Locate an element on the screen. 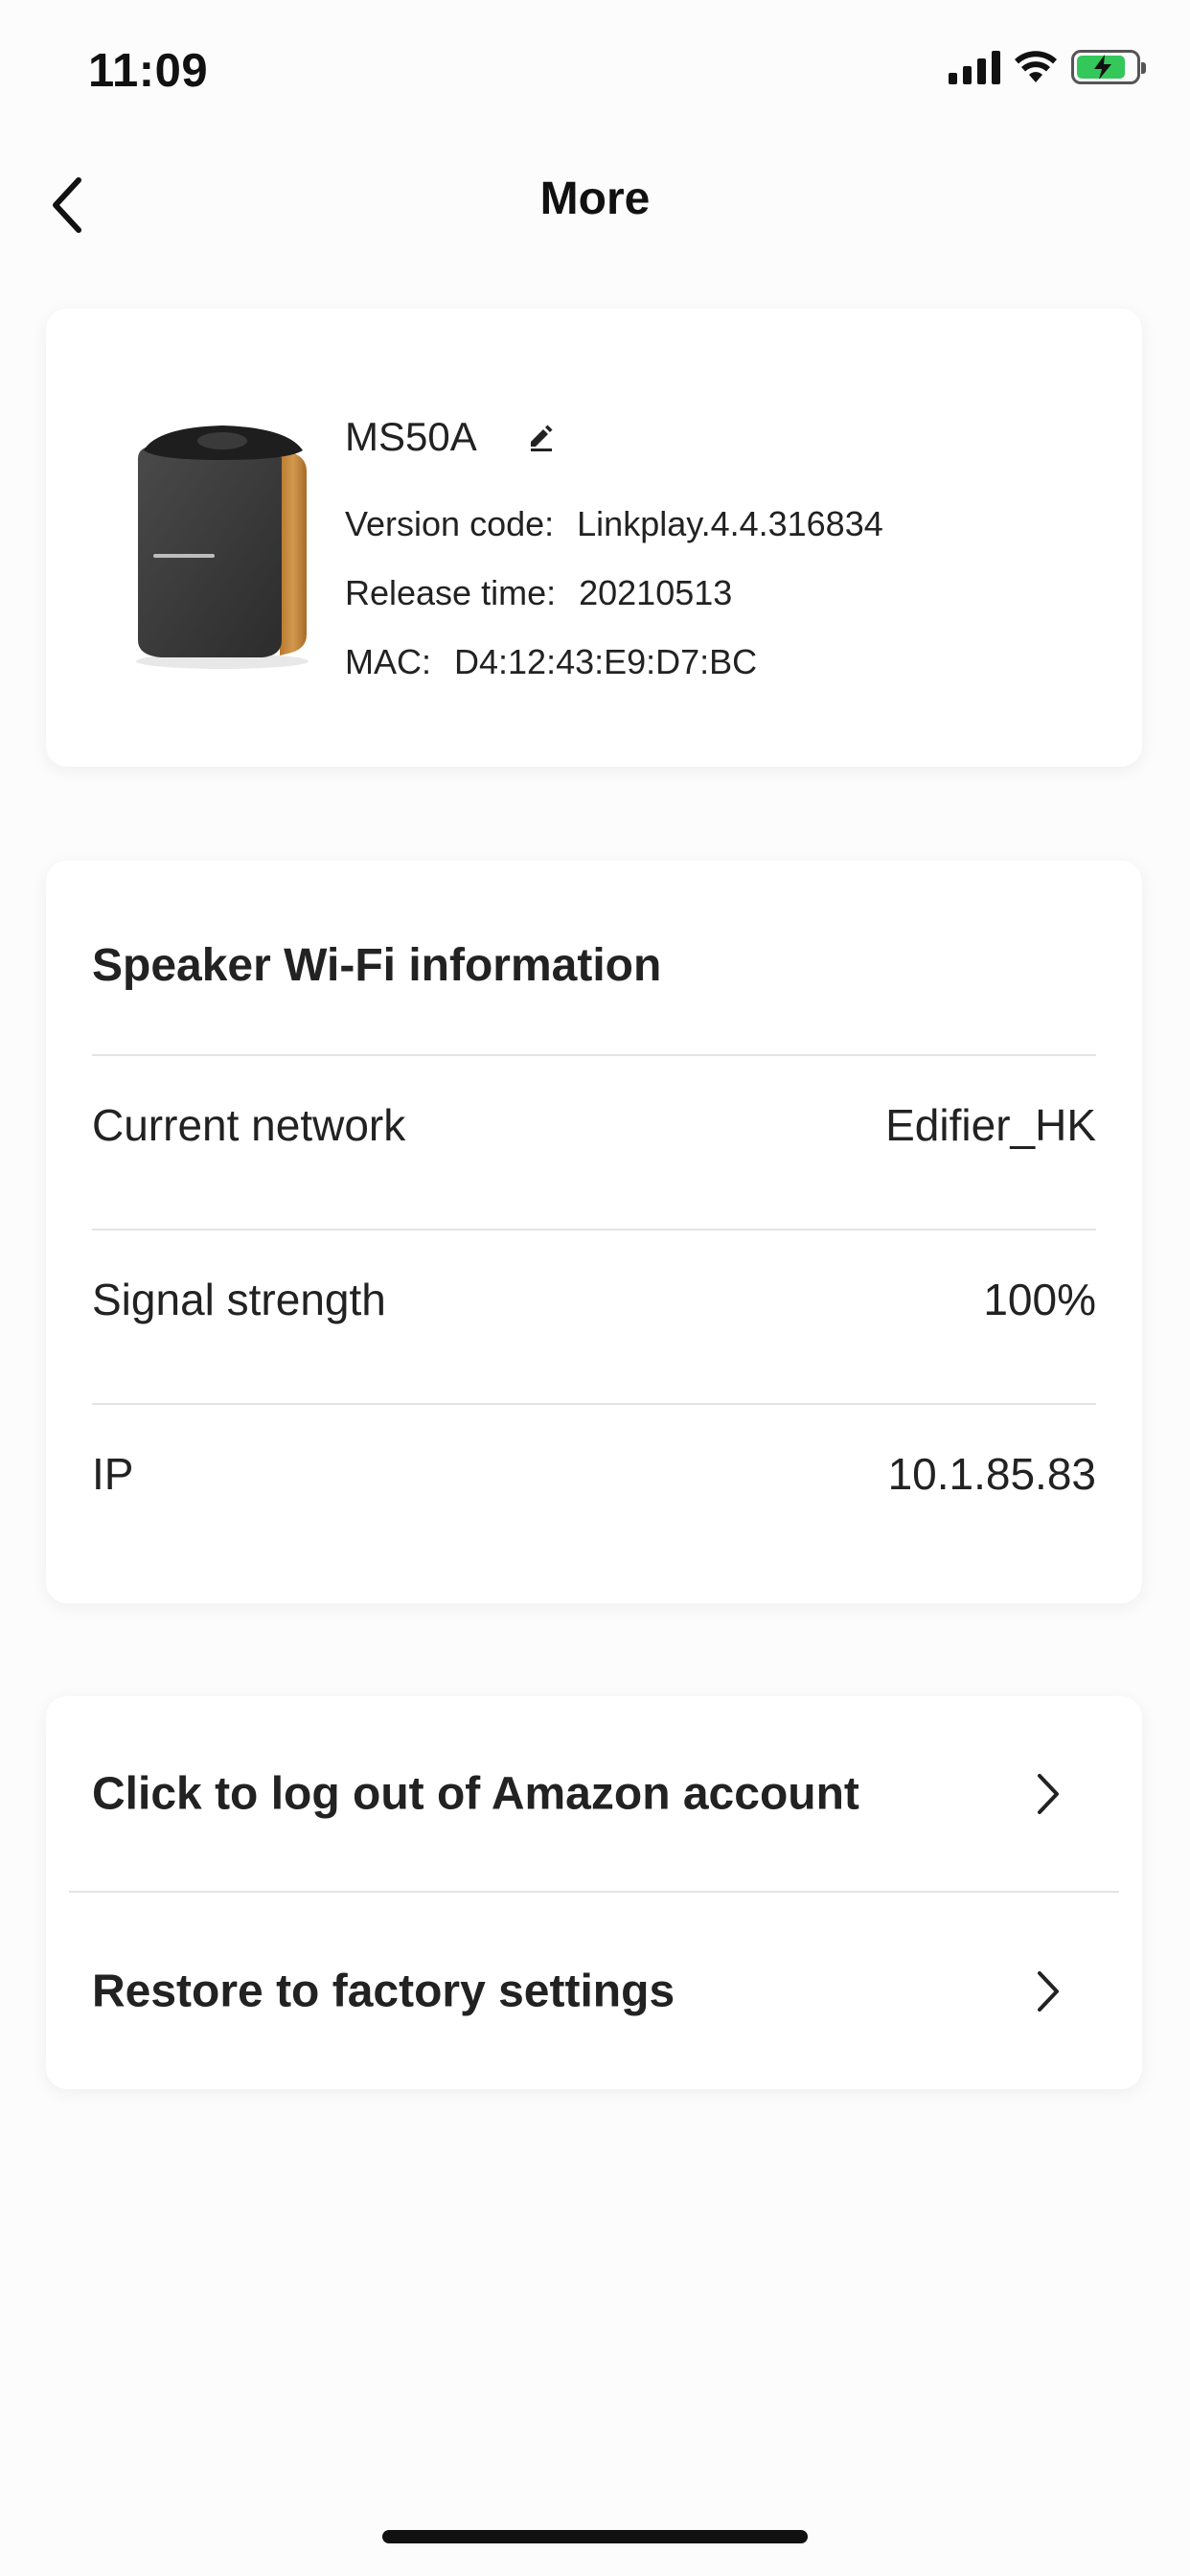 The image size is (1190, 2576). release-time: Release time: 20210513 is located at coordinates (539, 593).